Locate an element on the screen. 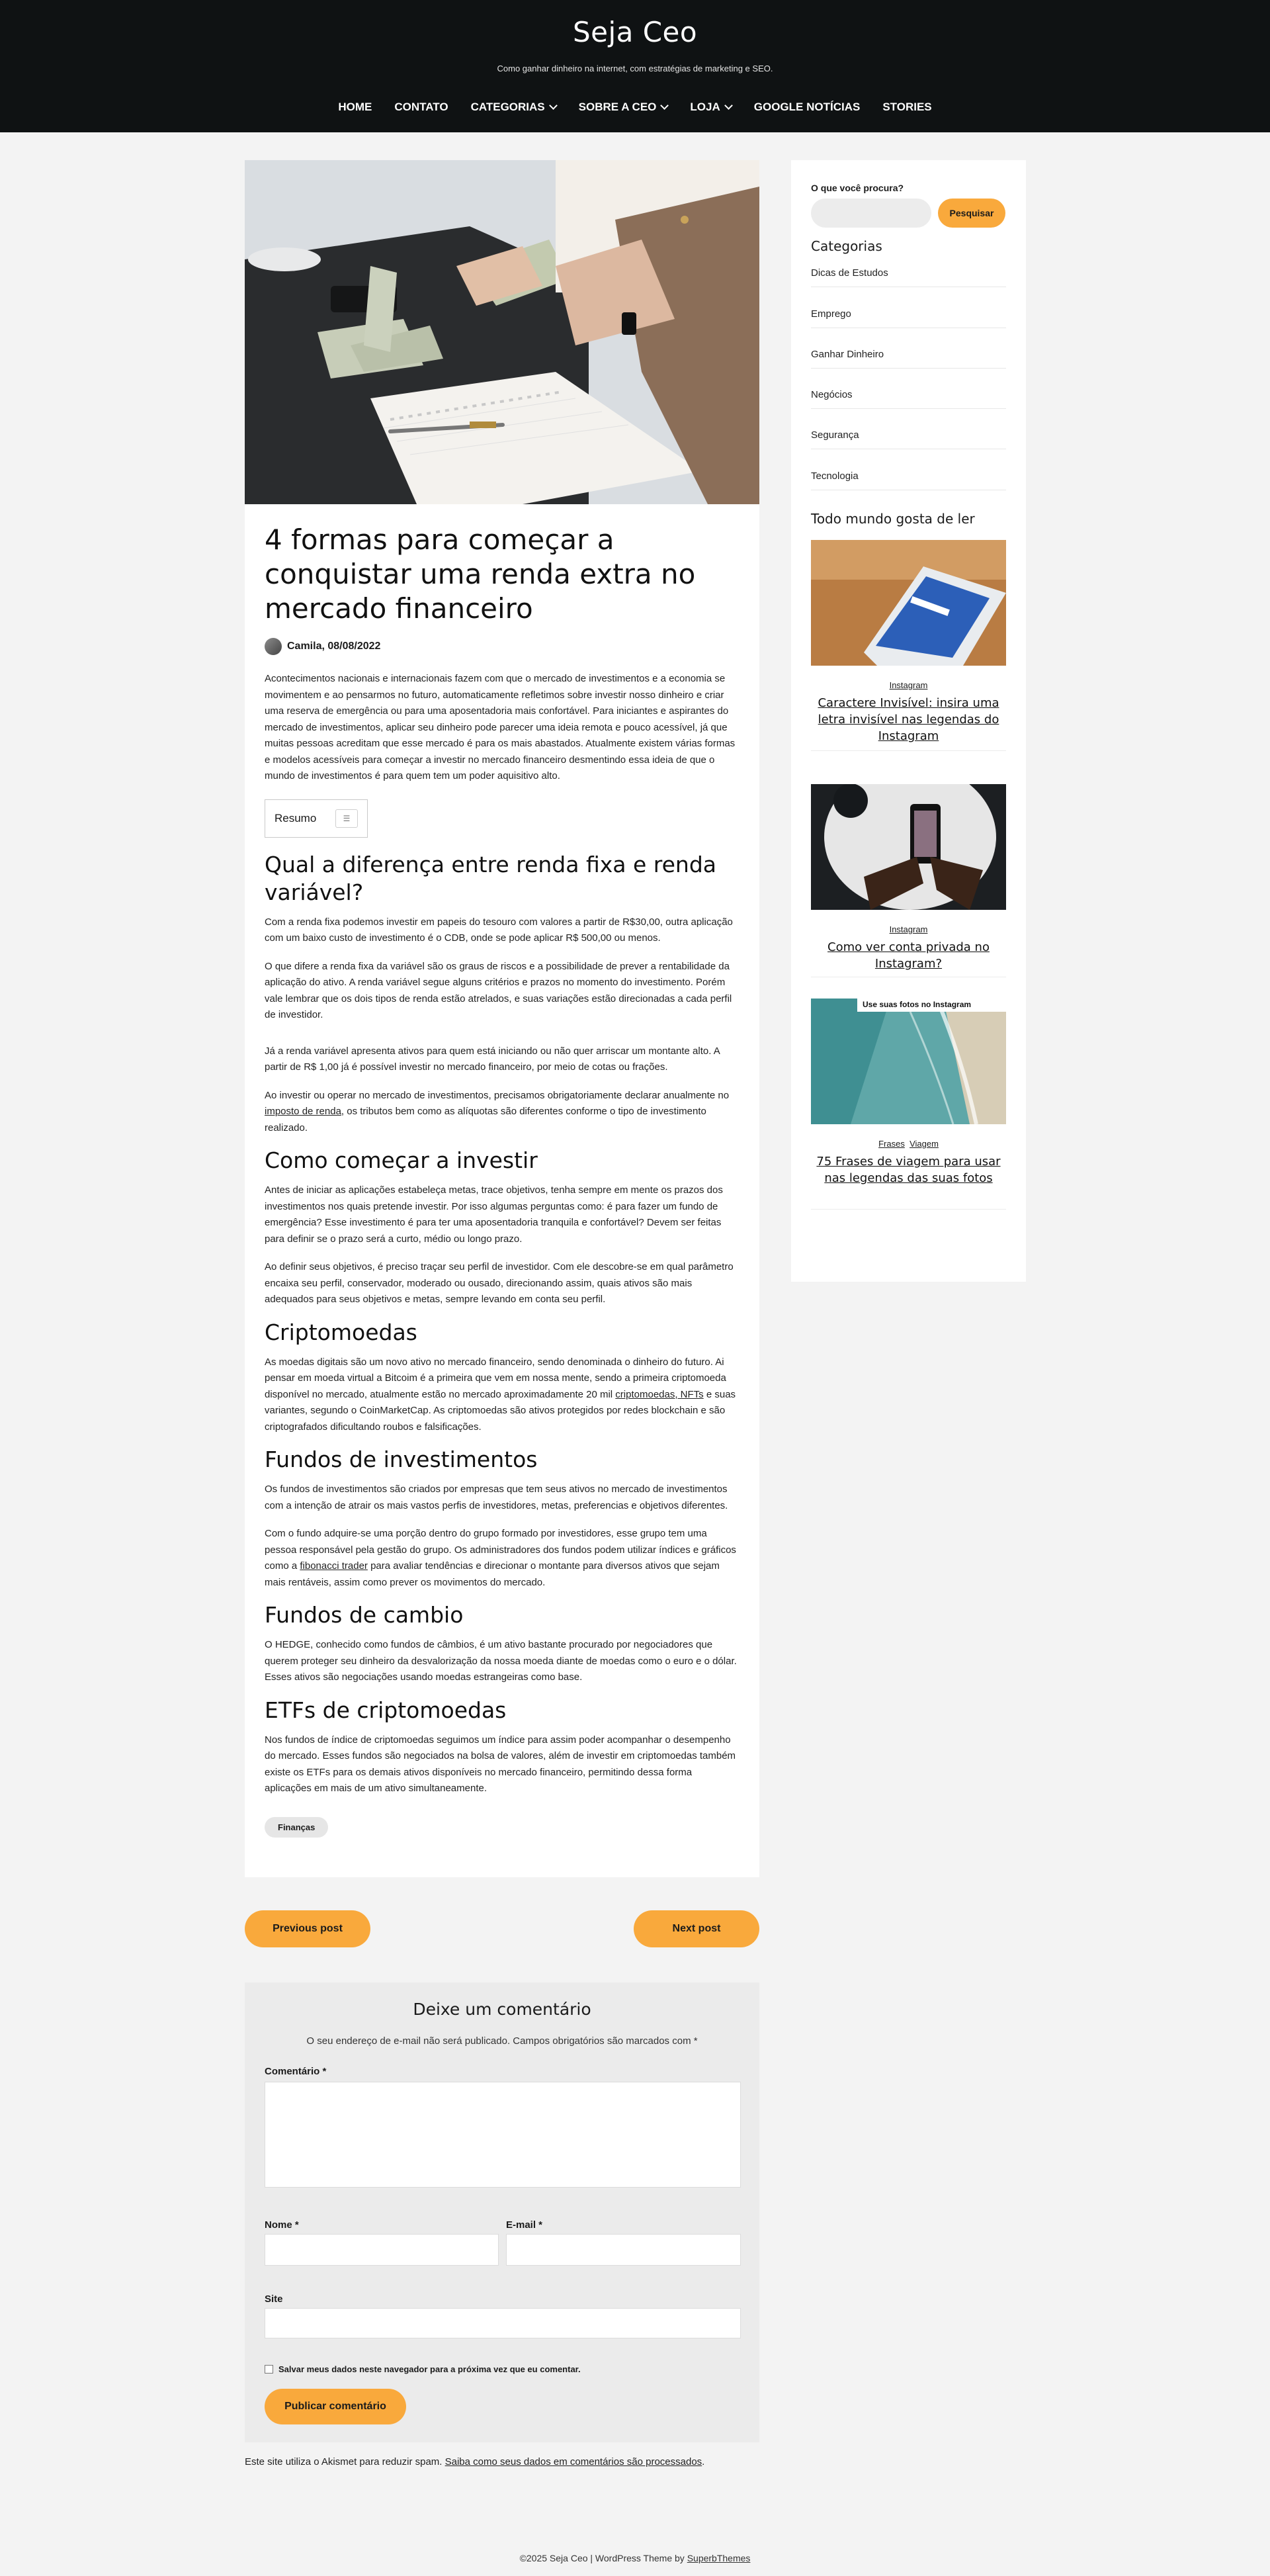 This screenshot has height=2576, width=1270. superbthemes-link: SuperbThemes is located at coordinates (719, 2558).